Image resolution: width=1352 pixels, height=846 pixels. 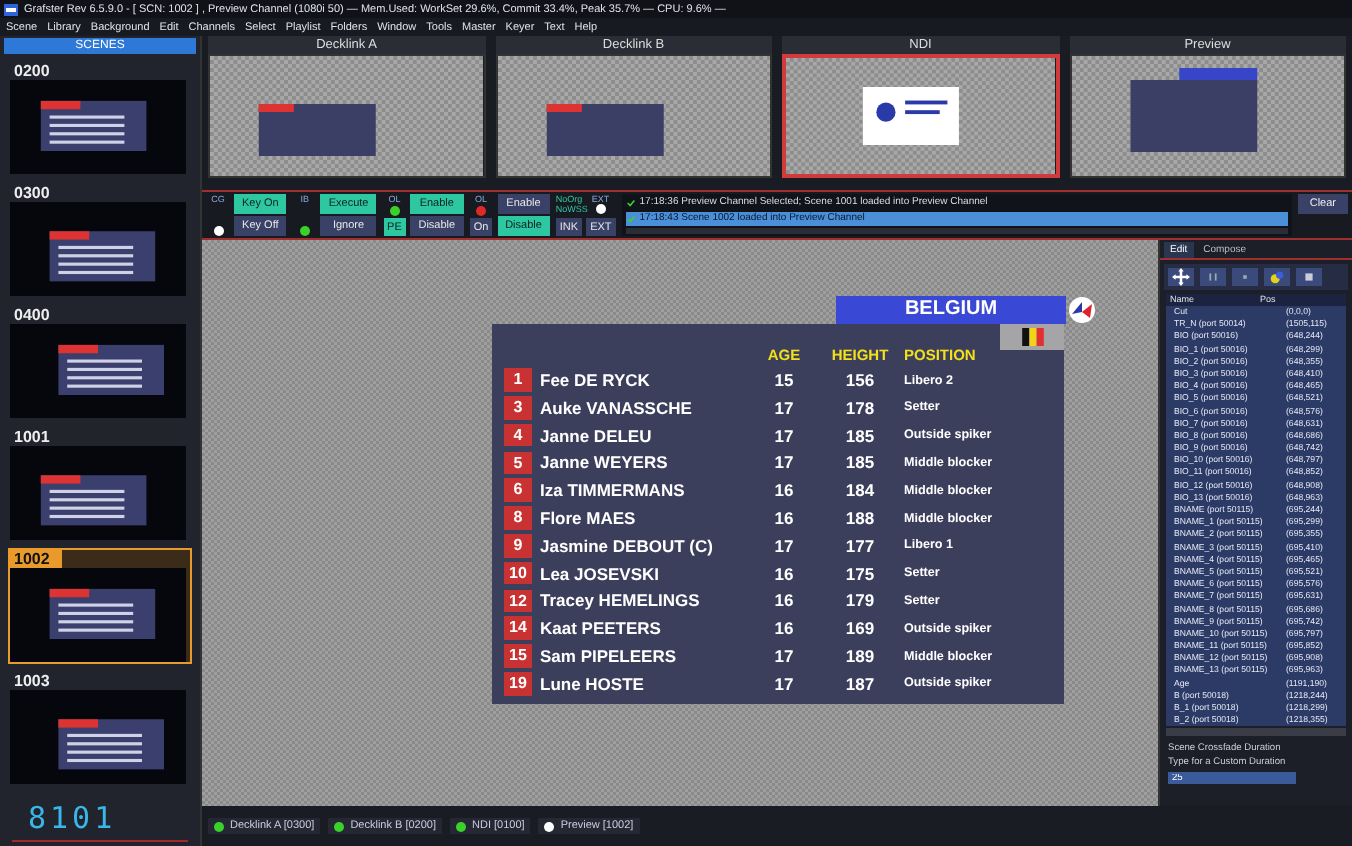 I want to click on emblem-icon, so click(x=1082, y=309).